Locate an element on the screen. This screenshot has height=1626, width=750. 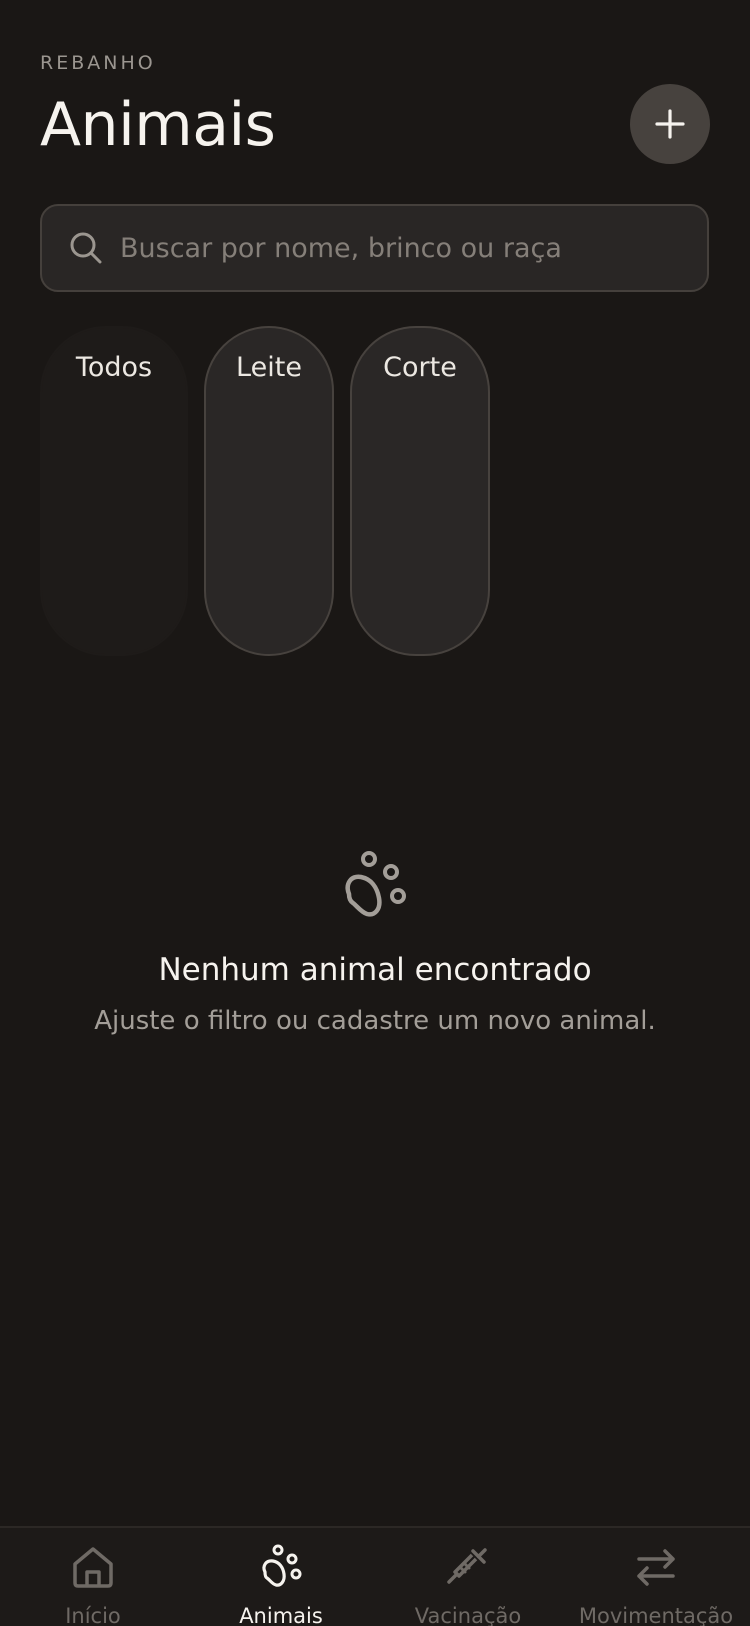
tab-label: Vacinação is located at coordinates (468, 1615).